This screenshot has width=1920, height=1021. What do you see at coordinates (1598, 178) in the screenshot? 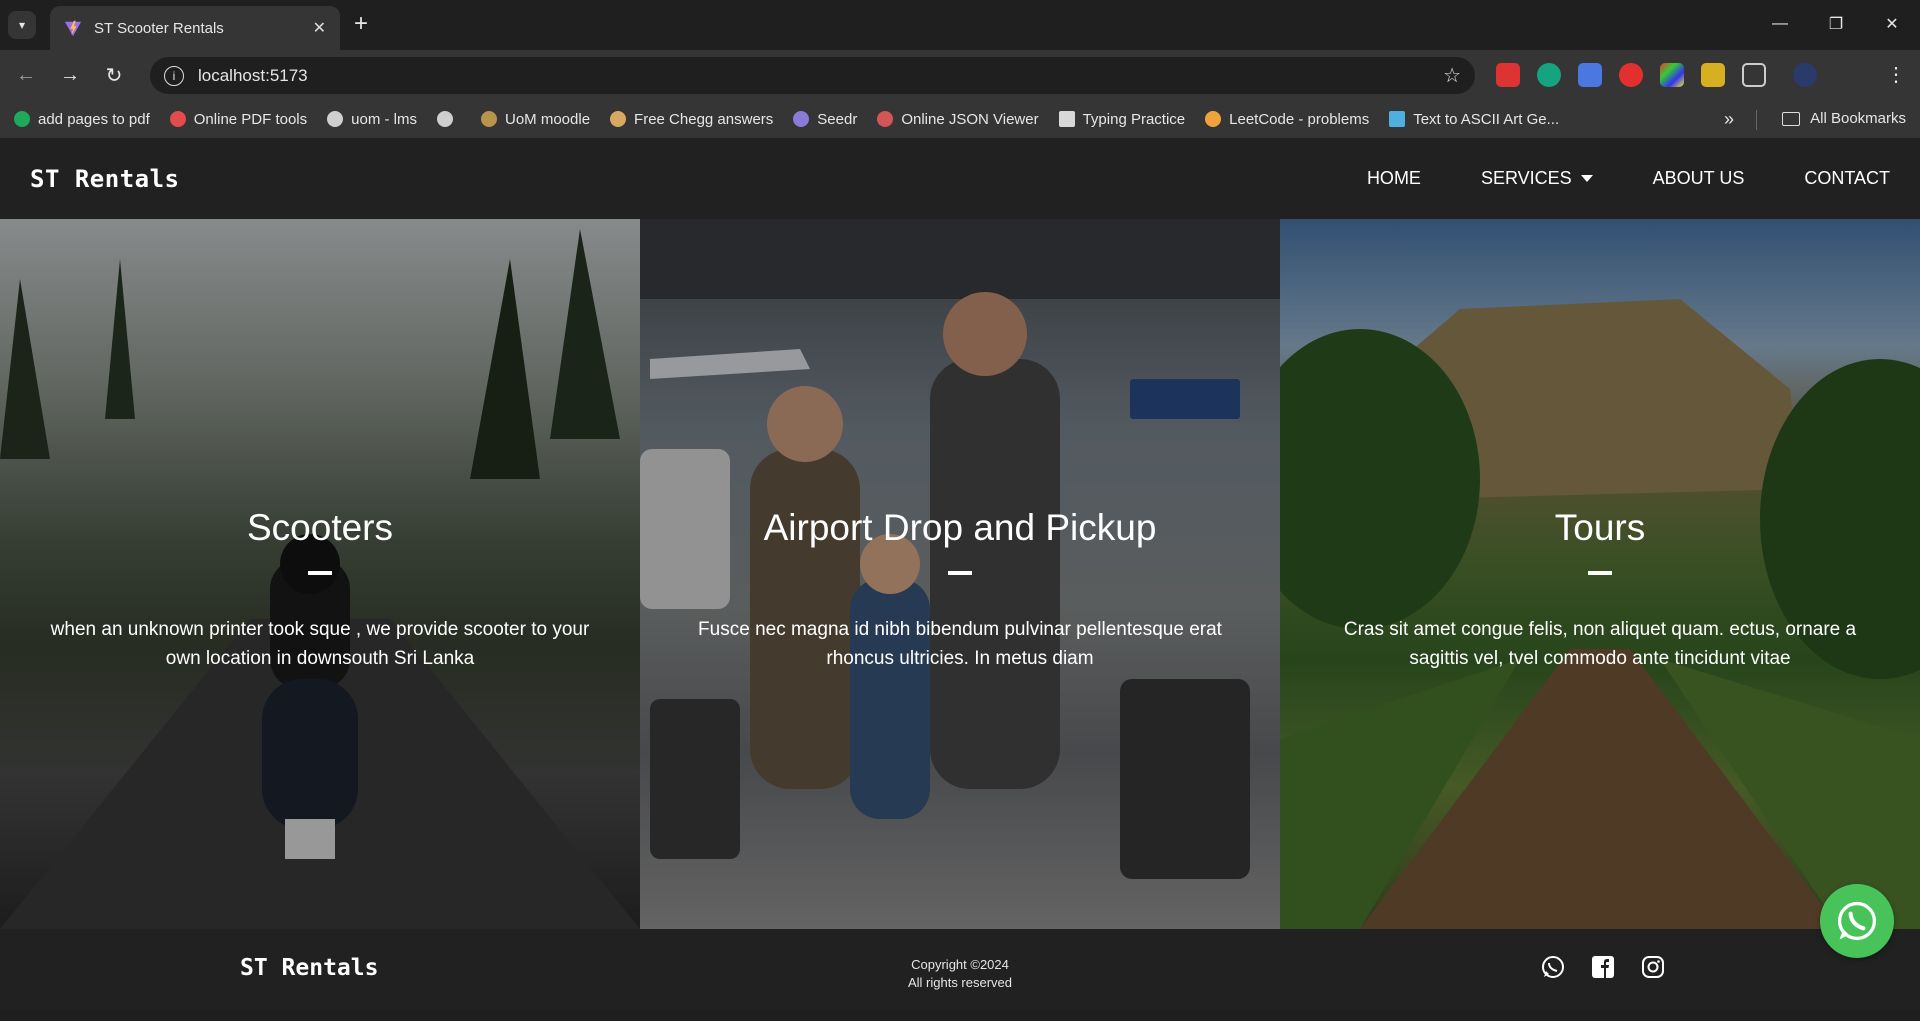
I see `main-menu: HOME SERVICES ABOUT US CONTACT` at bounding box center [1598, 178].